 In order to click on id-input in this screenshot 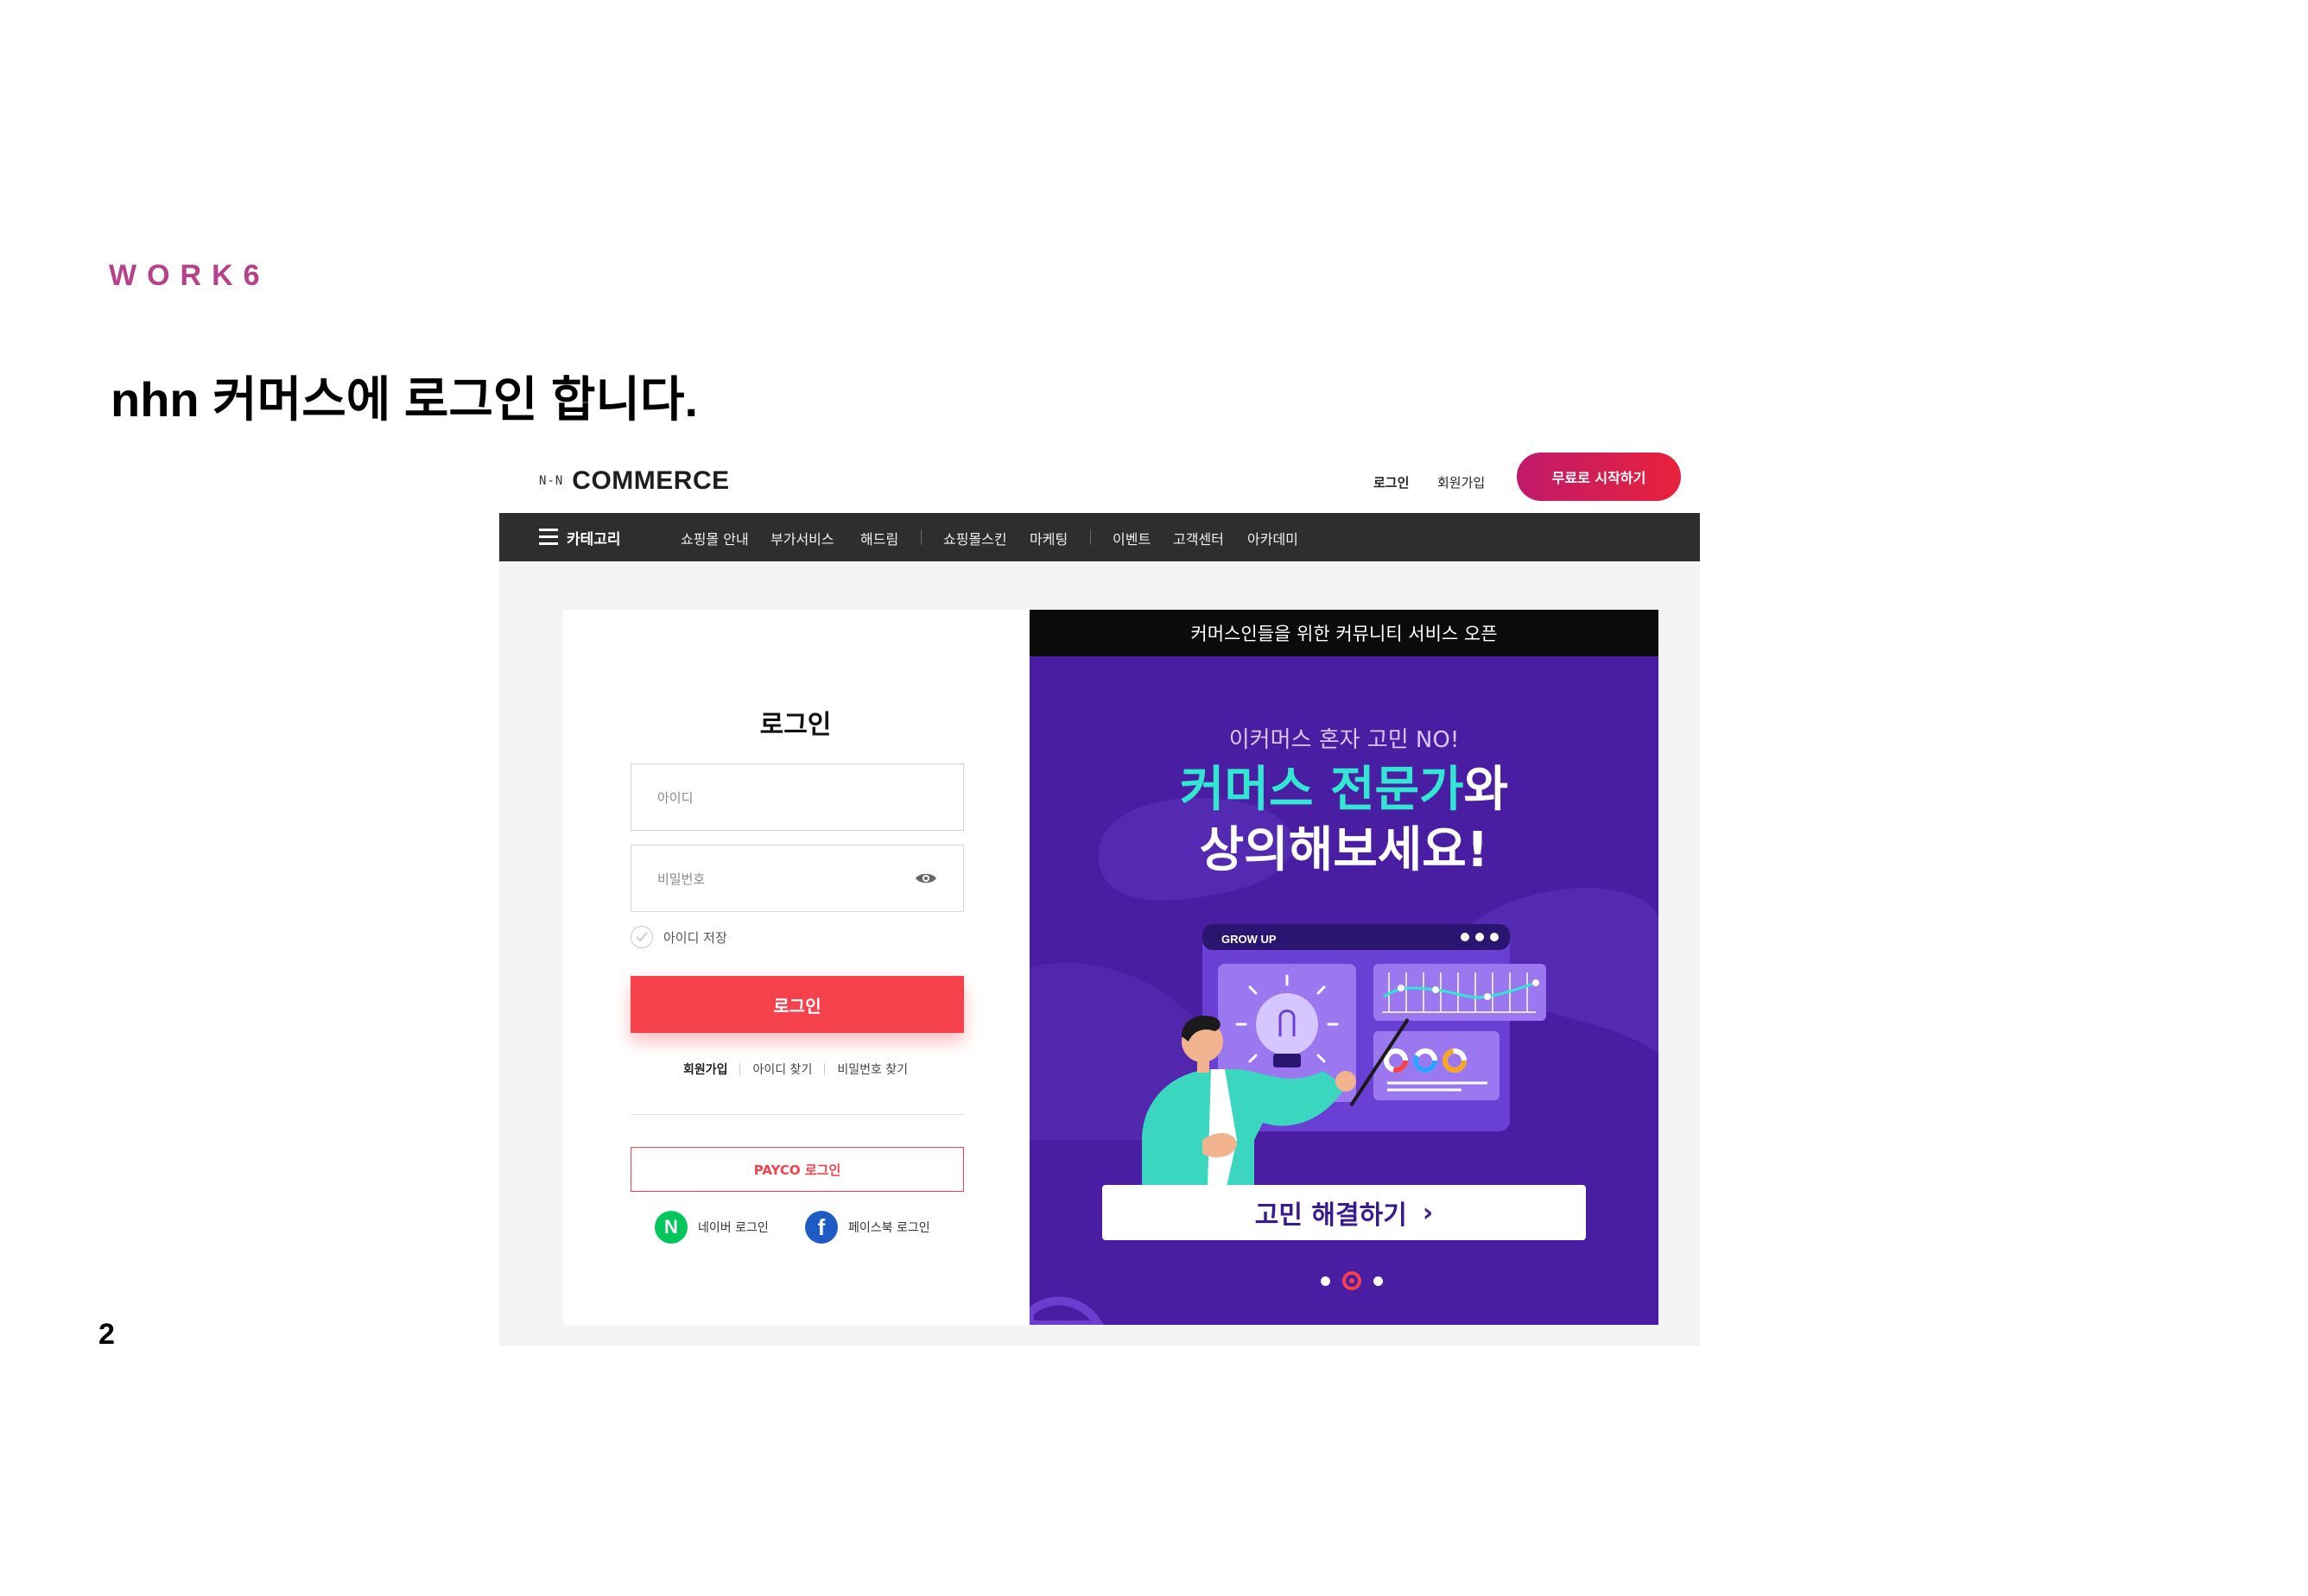, I will do `click(778, 798)`.